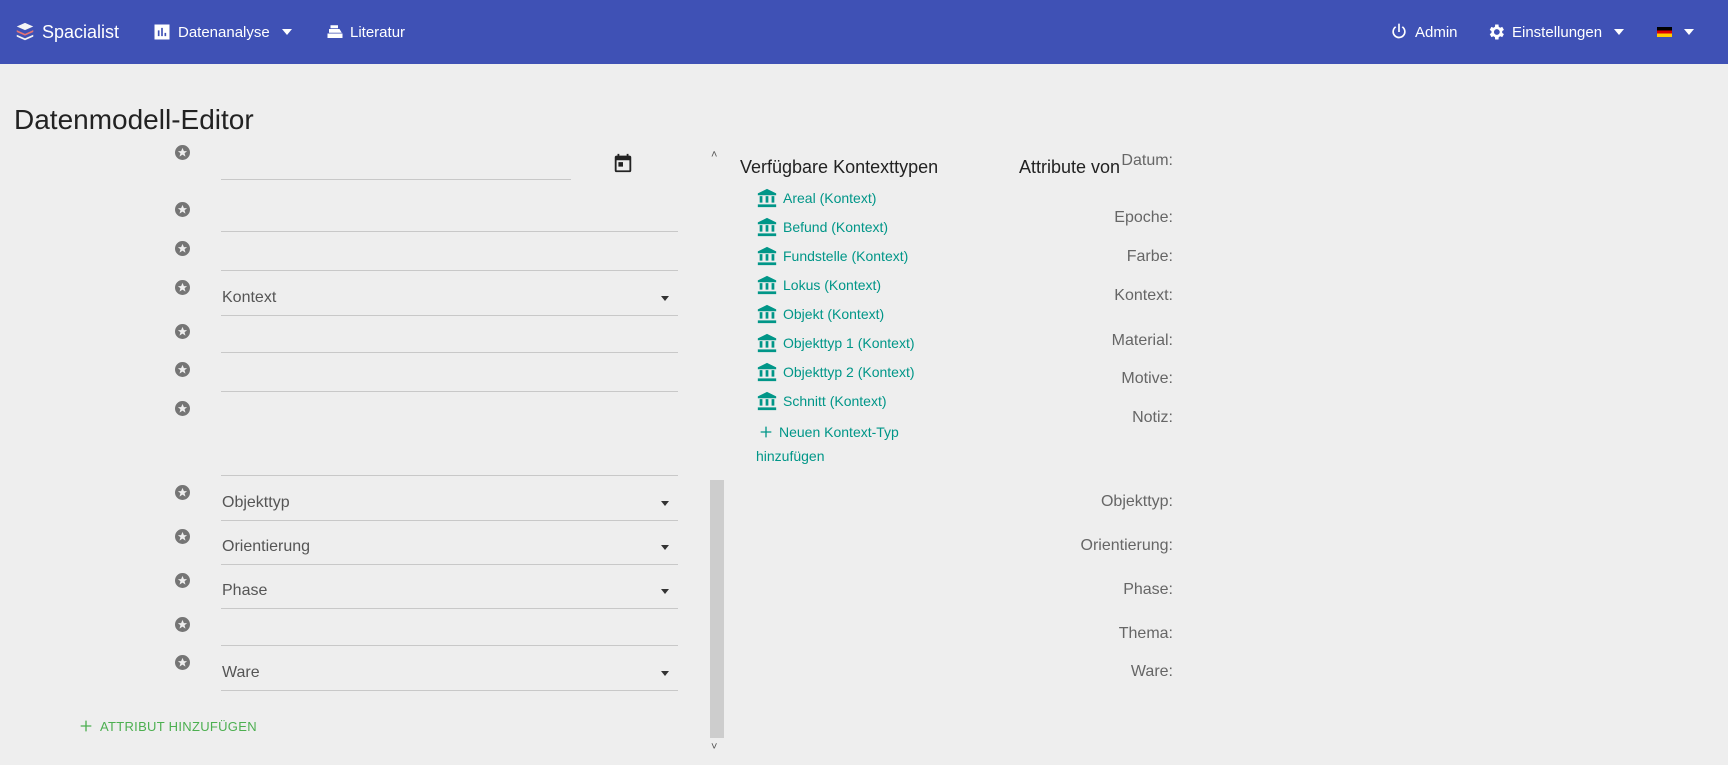 This screenshot has height=765, width=1728. I want to click on power-icon, so click(1399, 31).